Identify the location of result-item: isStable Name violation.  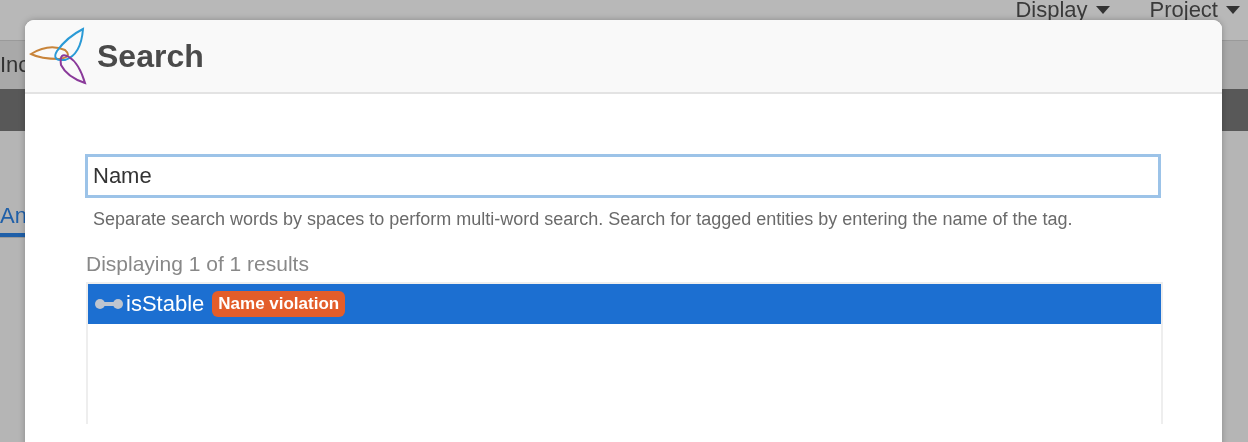
(624, 304).